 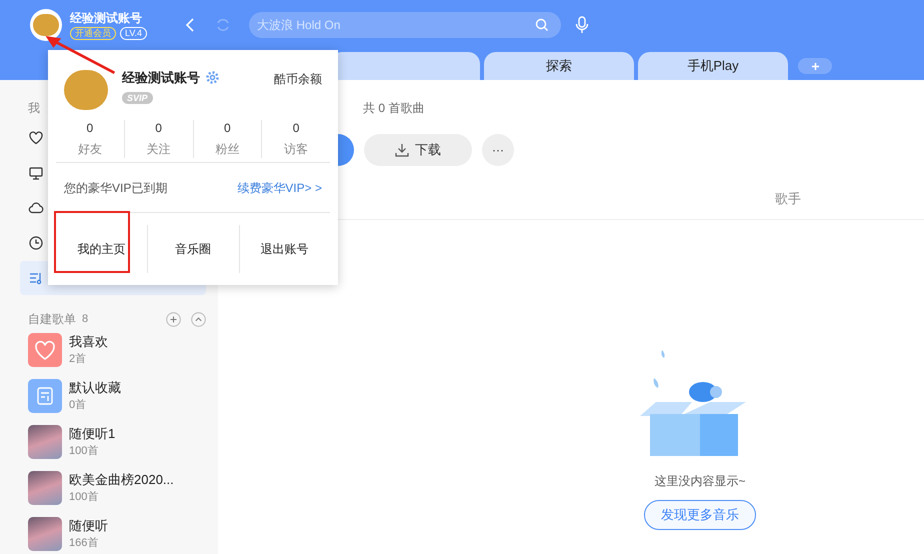 What do you see at coordinates (116, 188) in the screenshot?
I see `vip-status: 您的豪华VIP已到期` at bounding box center [116, 188].